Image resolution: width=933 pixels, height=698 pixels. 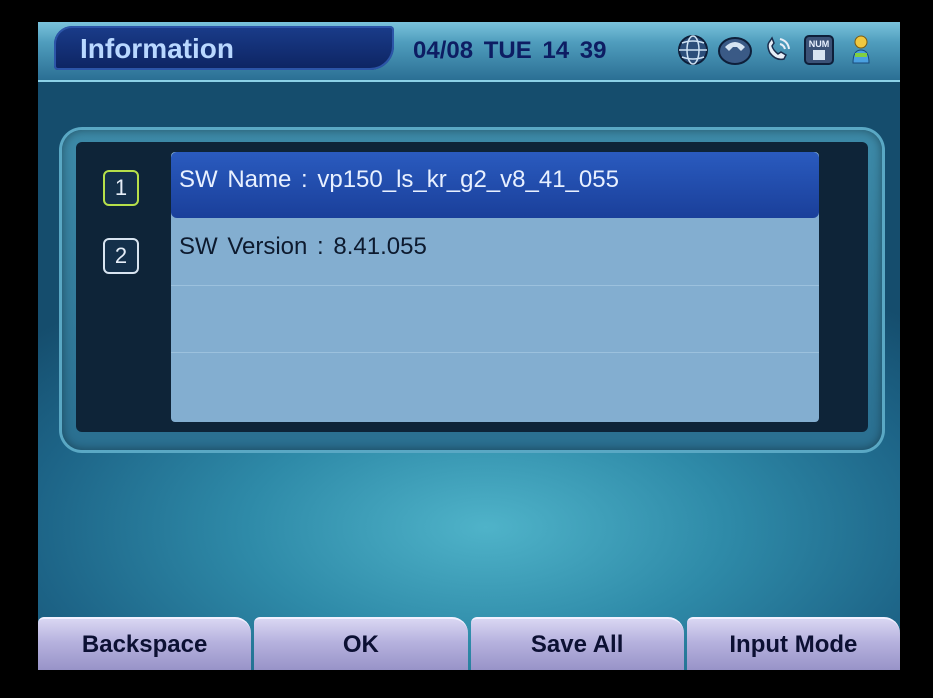 I want to click on item-number-1: 1, so click(x=121, y=188).